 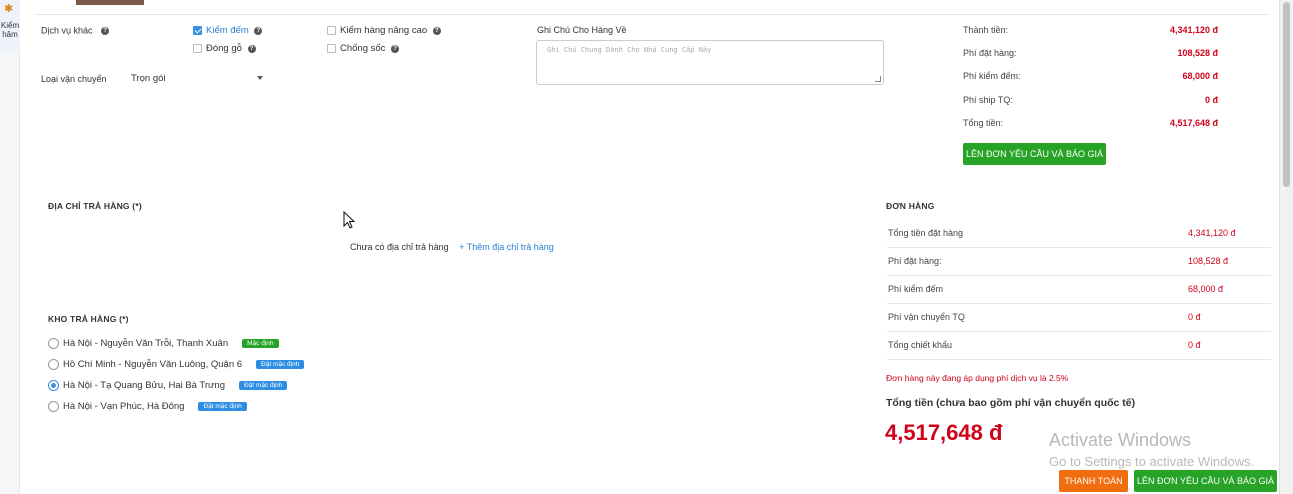 I want to click on warehouse-option: Hà Nội - Vạn Phúc, Hà Đông Đặt mặc định, so click(x=147, y=408).